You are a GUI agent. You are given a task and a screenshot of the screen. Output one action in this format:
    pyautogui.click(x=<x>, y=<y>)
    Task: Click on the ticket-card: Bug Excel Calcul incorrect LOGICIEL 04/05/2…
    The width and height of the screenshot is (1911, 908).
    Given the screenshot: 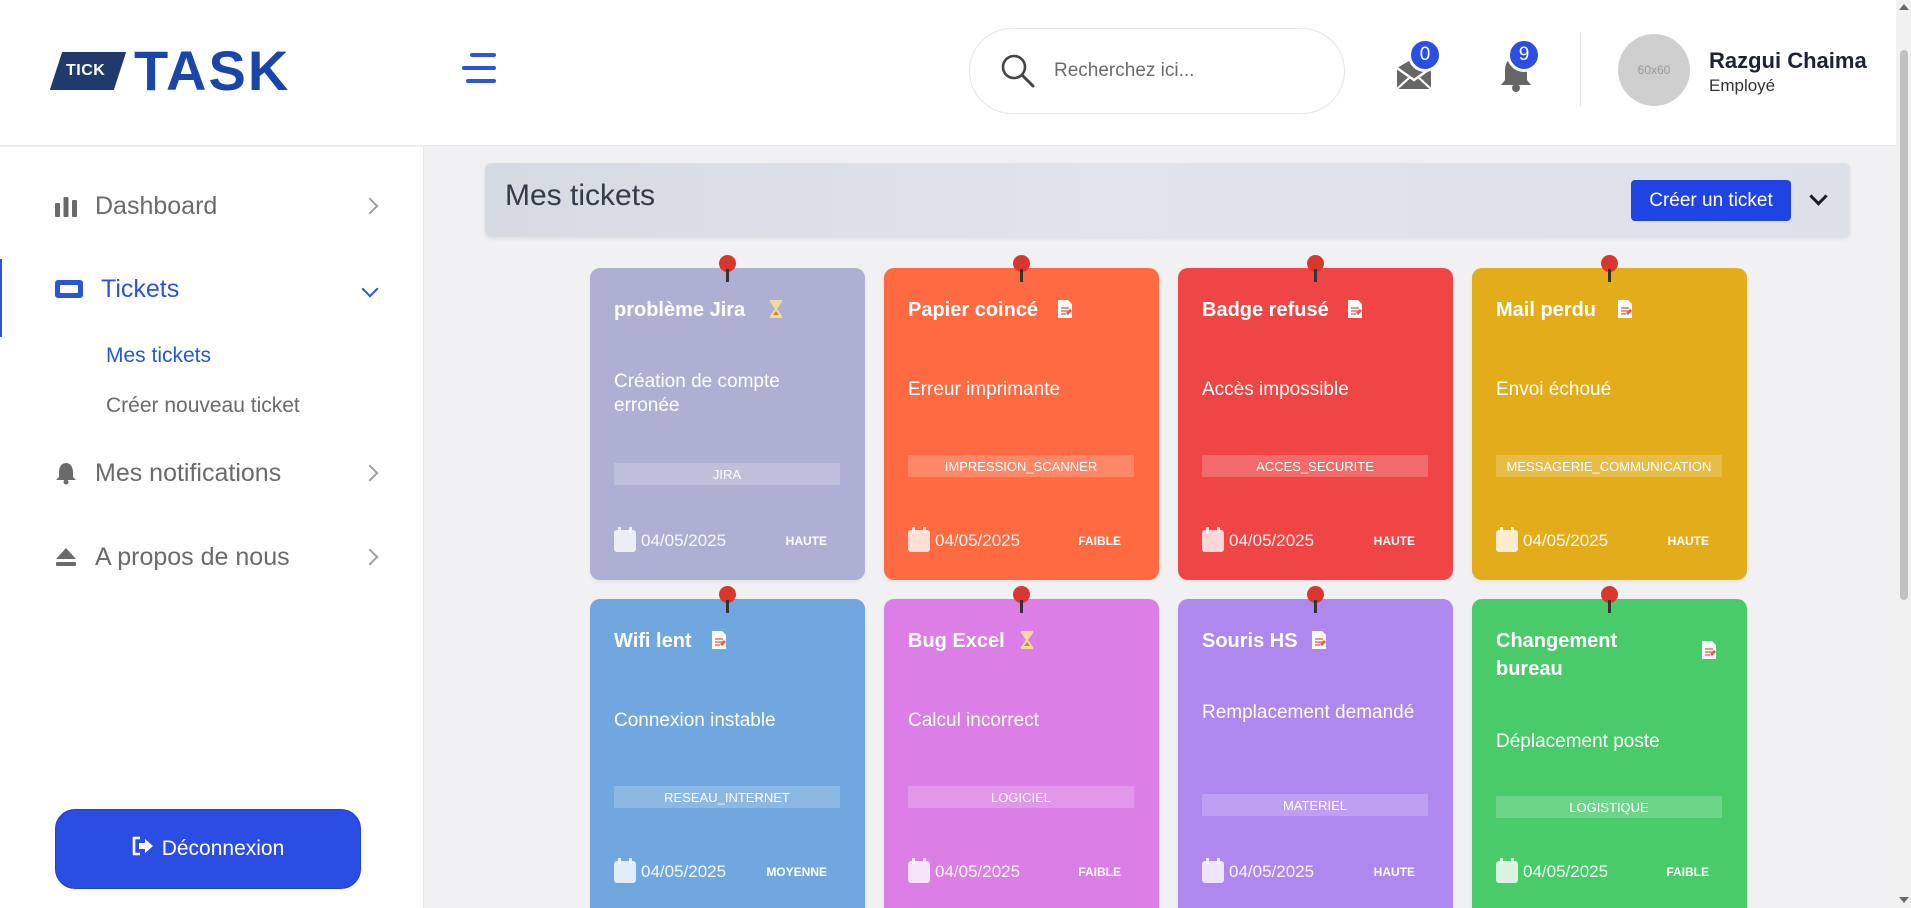 What is the action you would take?
    pyautogui.click(x=1021, y=747)
    